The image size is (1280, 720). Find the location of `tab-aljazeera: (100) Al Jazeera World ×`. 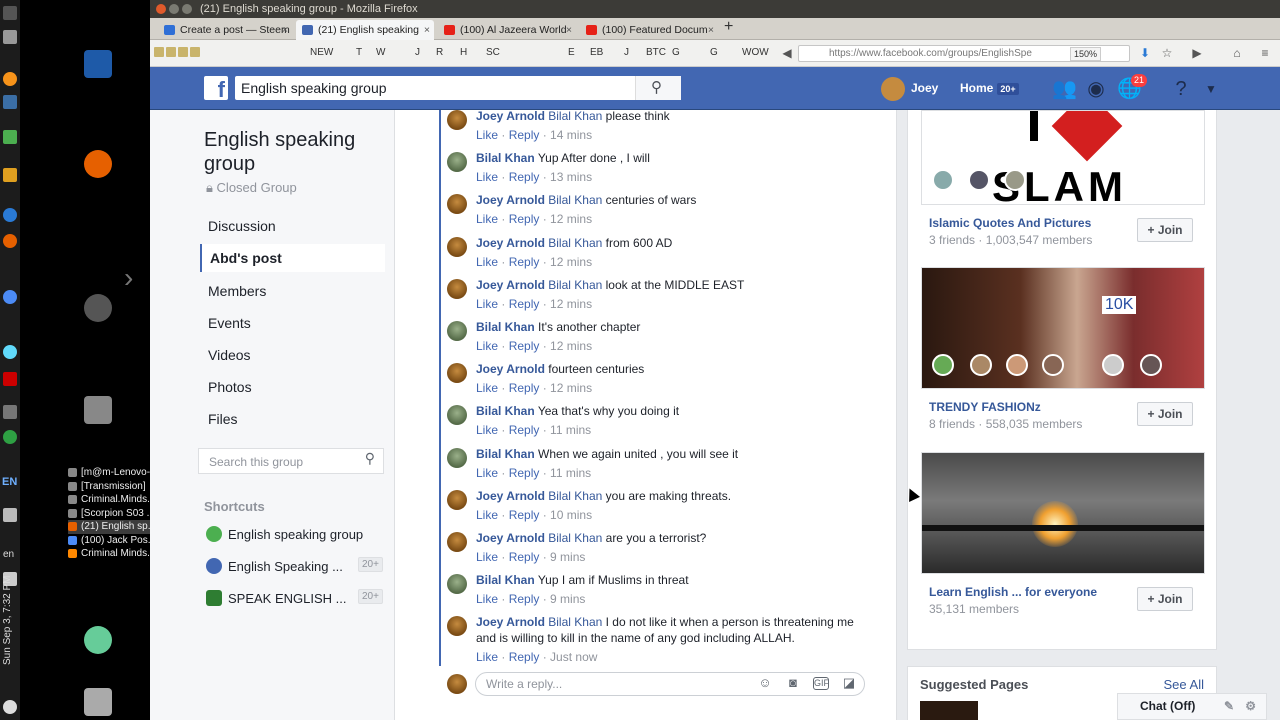

tab-aljazeera: (100) Al Jazeera World × is located at coordinates (507, 30).